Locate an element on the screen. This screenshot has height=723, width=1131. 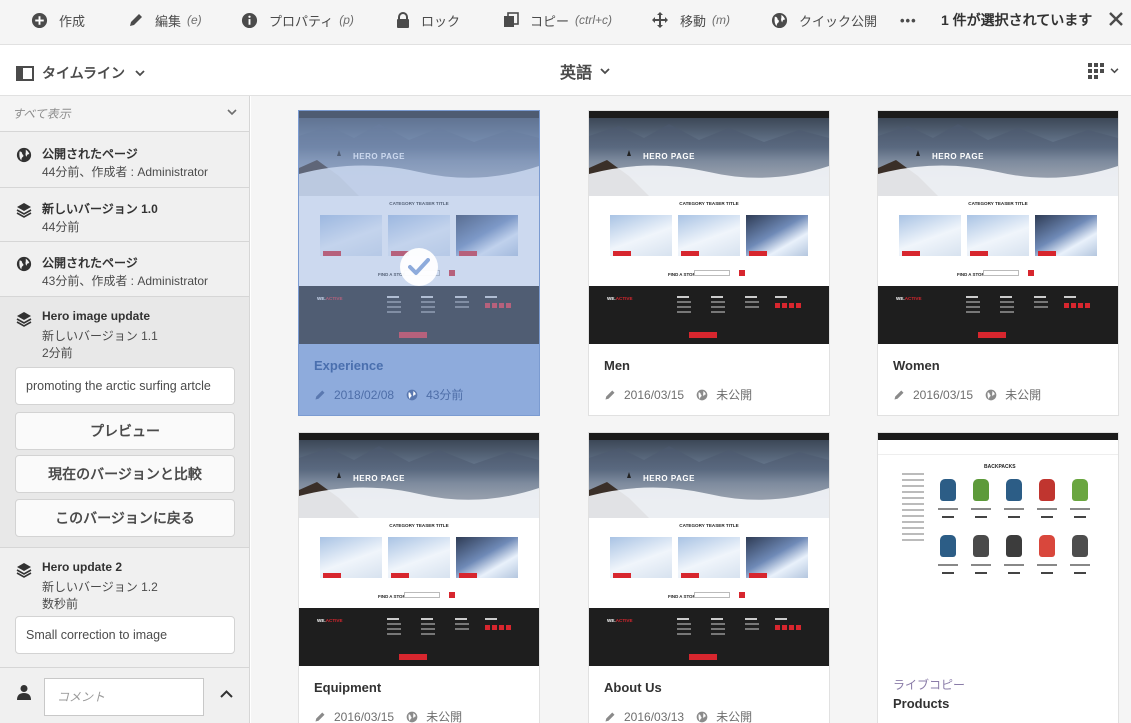
close-icon is located at coordinates (1116, 19).